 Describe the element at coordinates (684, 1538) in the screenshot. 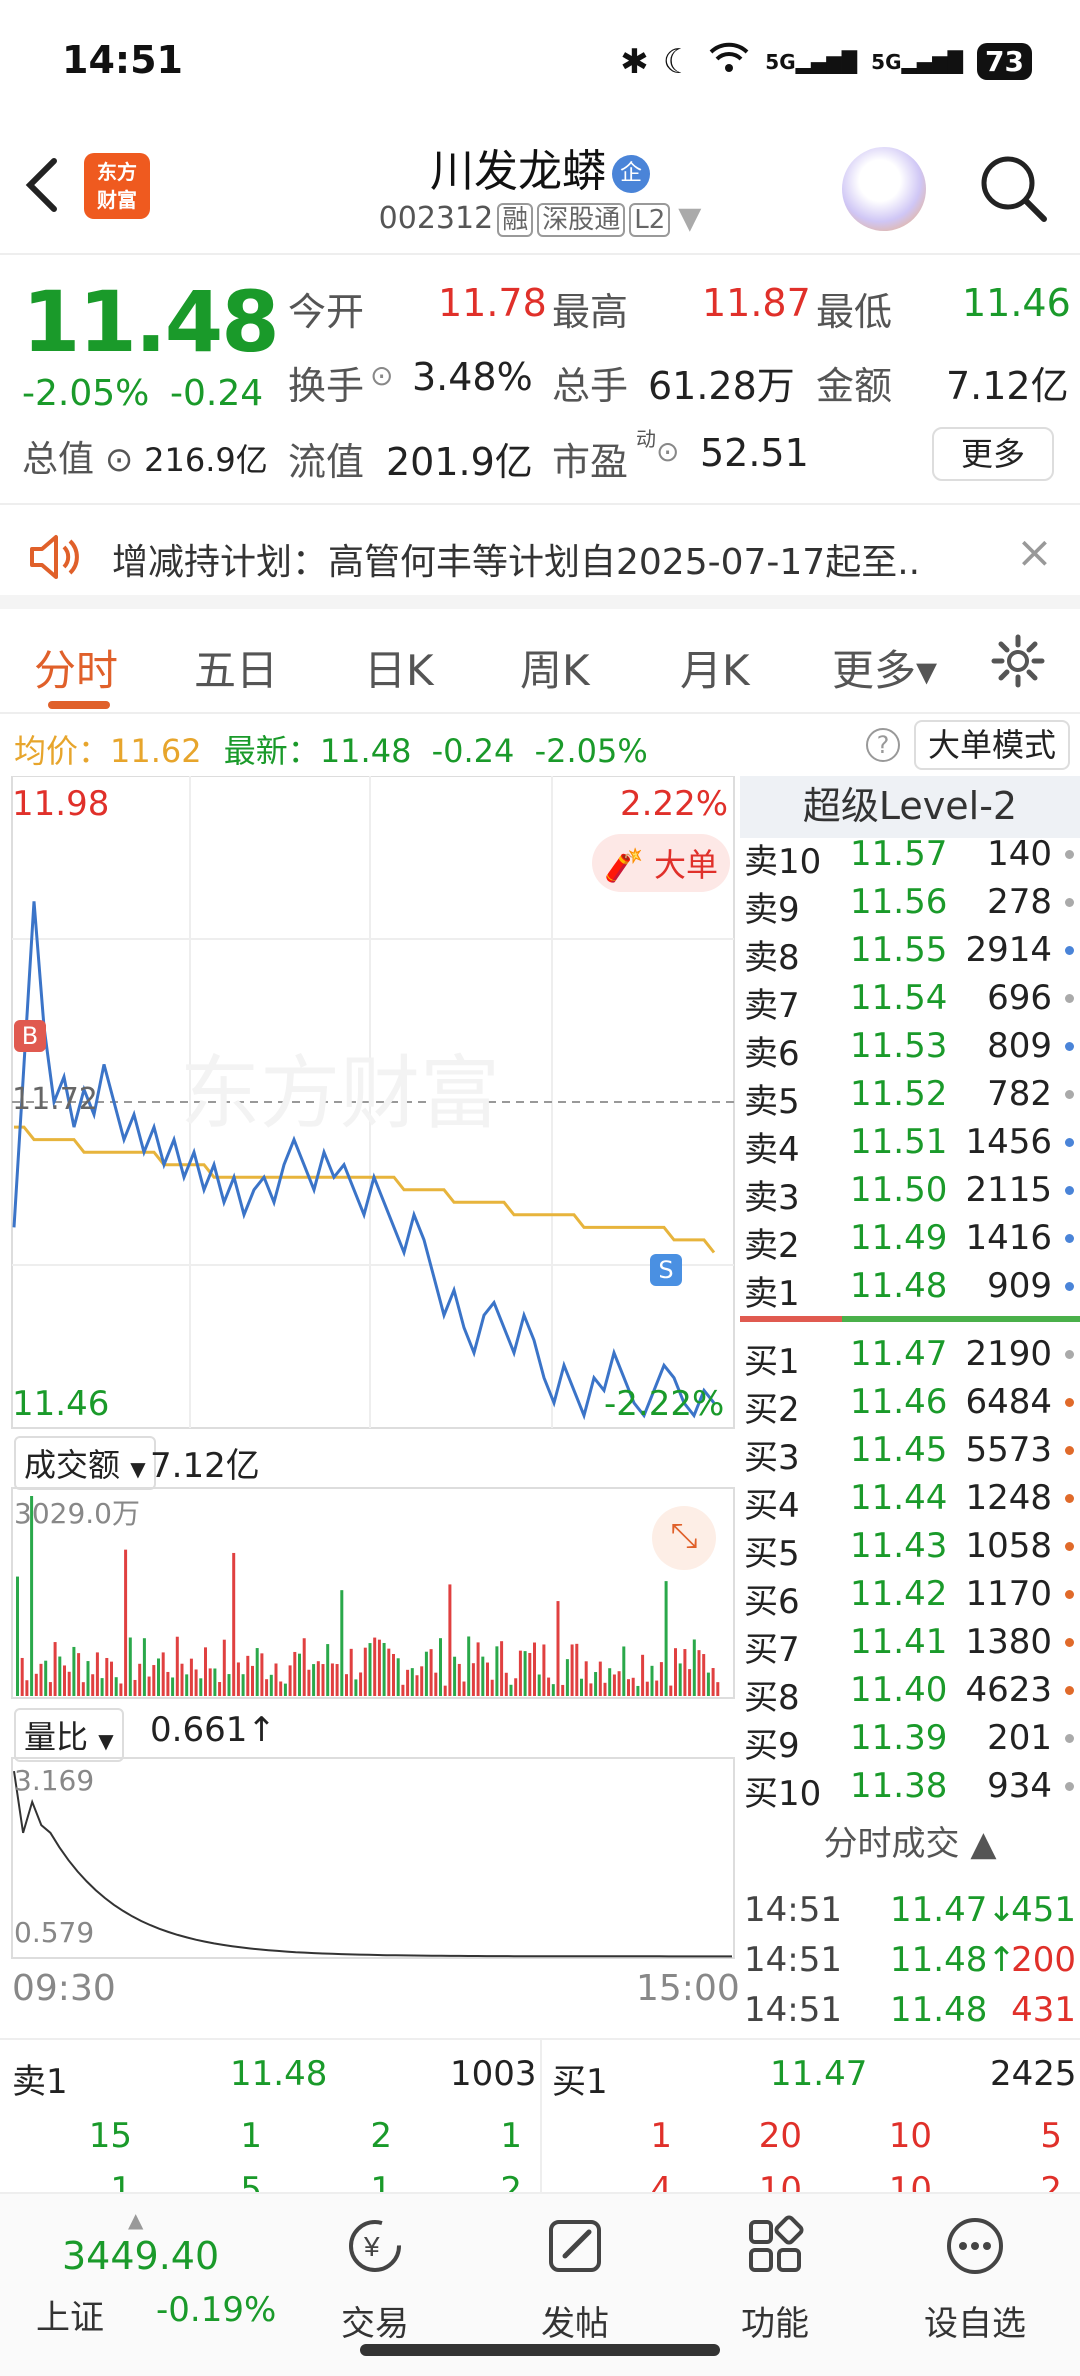

I see `expand-icon: ⤡` at that location.